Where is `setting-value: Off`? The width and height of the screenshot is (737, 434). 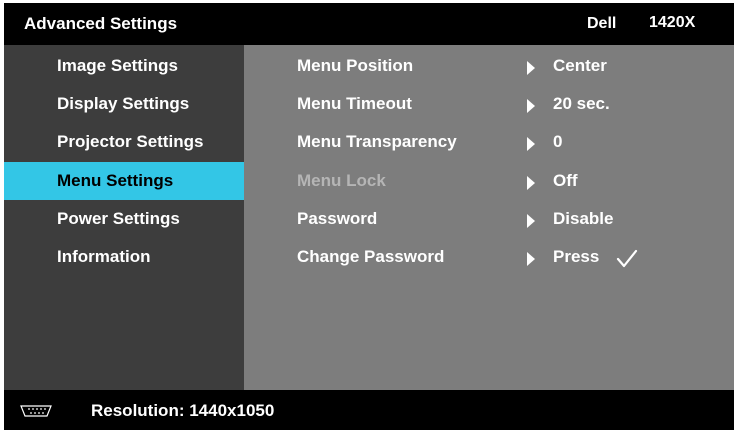 setting-value: Off is located at coordinates (565, 180).